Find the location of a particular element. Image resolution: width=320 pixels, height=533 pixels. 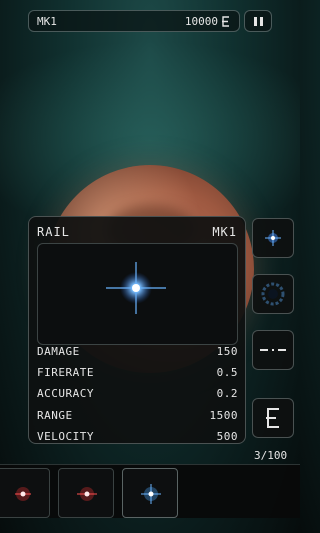

buy-button is located at coordinates (273, 418).